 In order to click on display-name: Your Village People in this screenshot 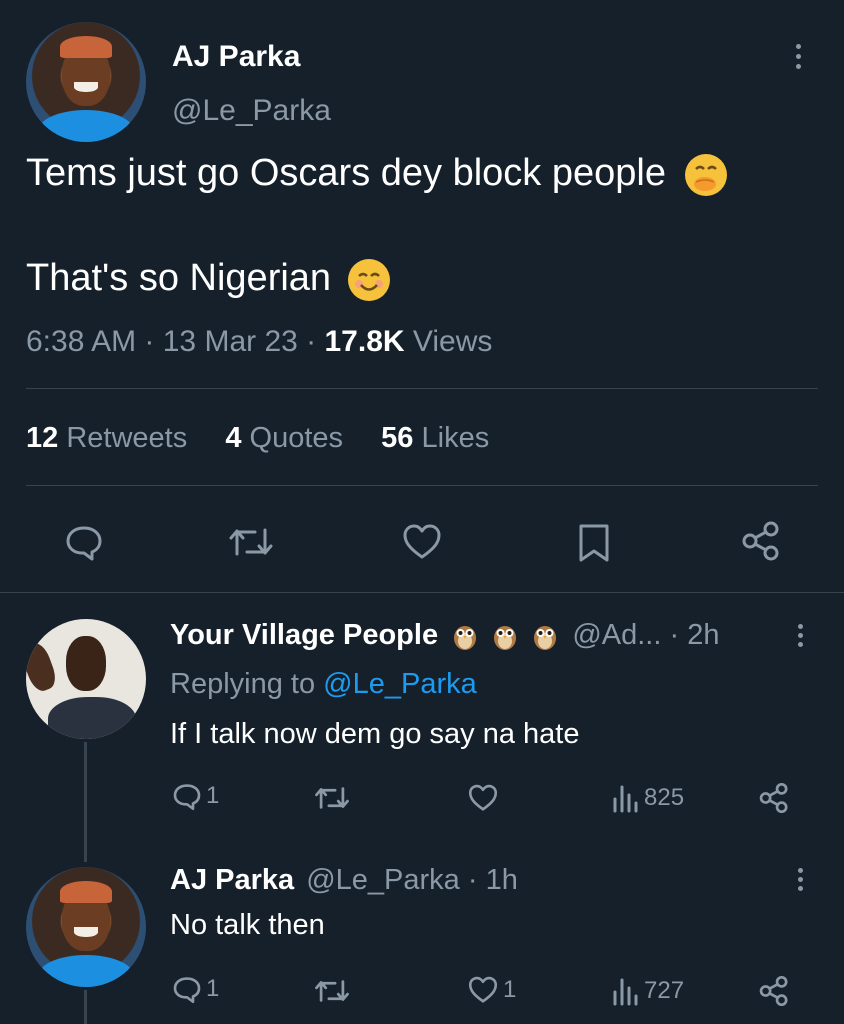, I will do `click(304, 635)`.